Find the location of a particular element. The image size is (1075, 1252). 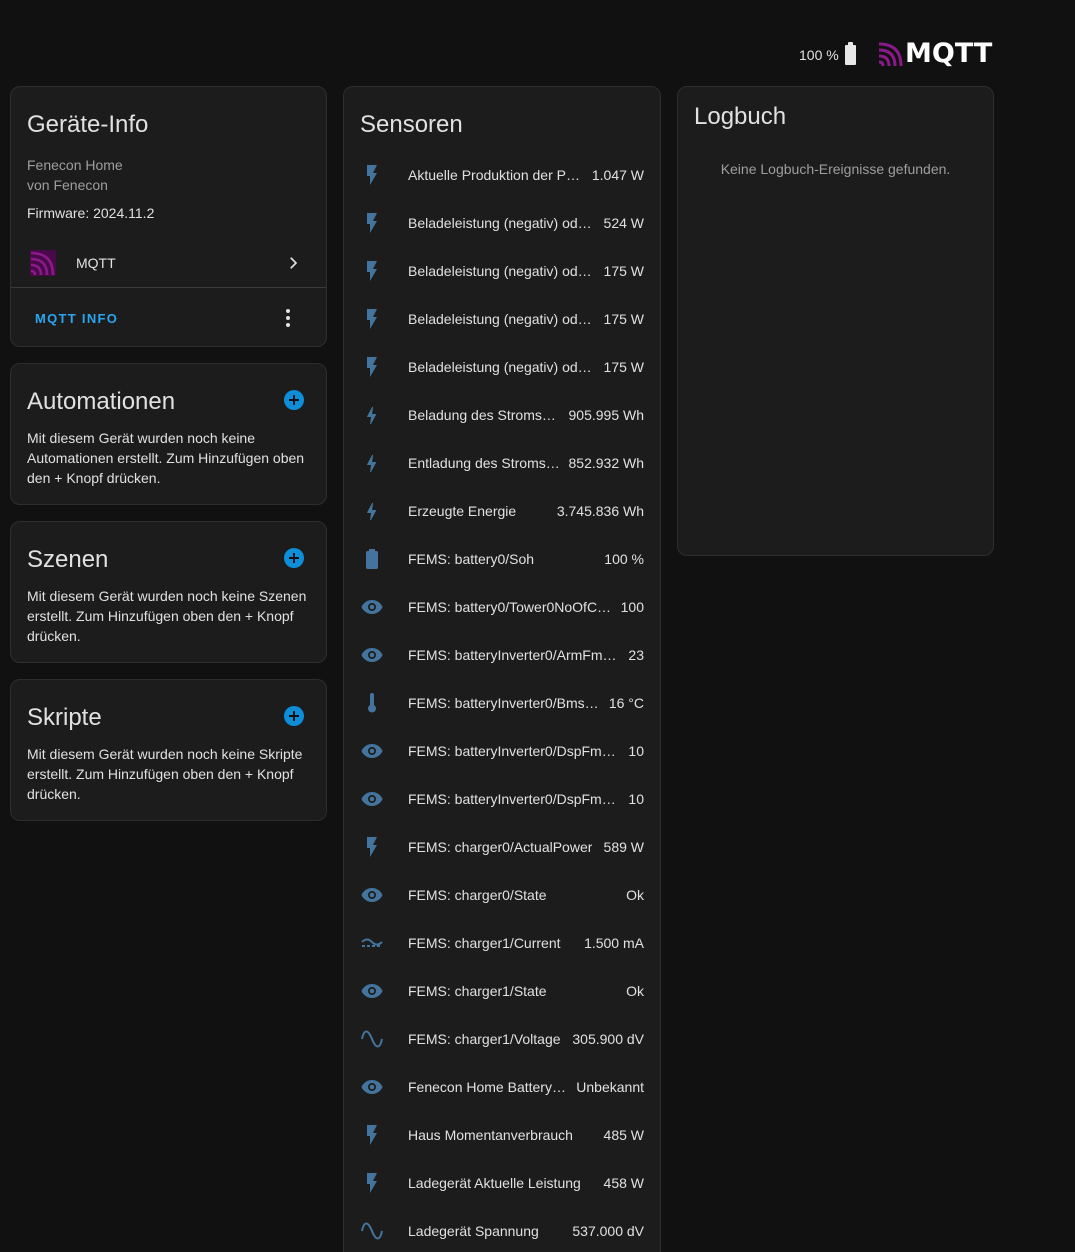

more-options-button is located at coordinates (288, 318).